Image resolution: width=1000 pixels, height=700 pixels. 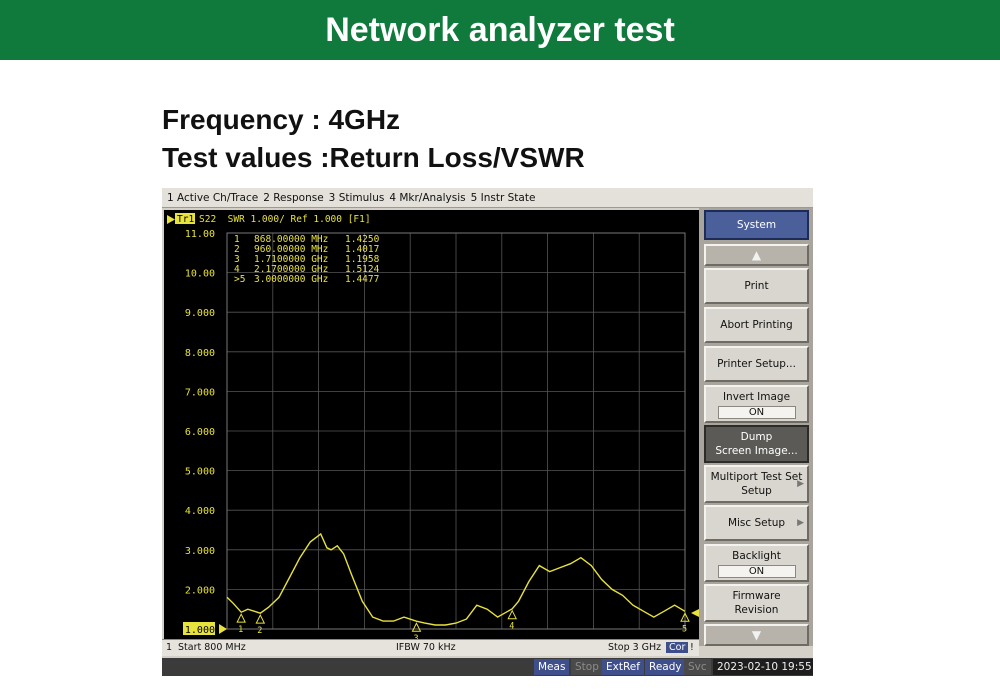 I want to click on y-tick-label: 3.000, so click(x=200, y=551).